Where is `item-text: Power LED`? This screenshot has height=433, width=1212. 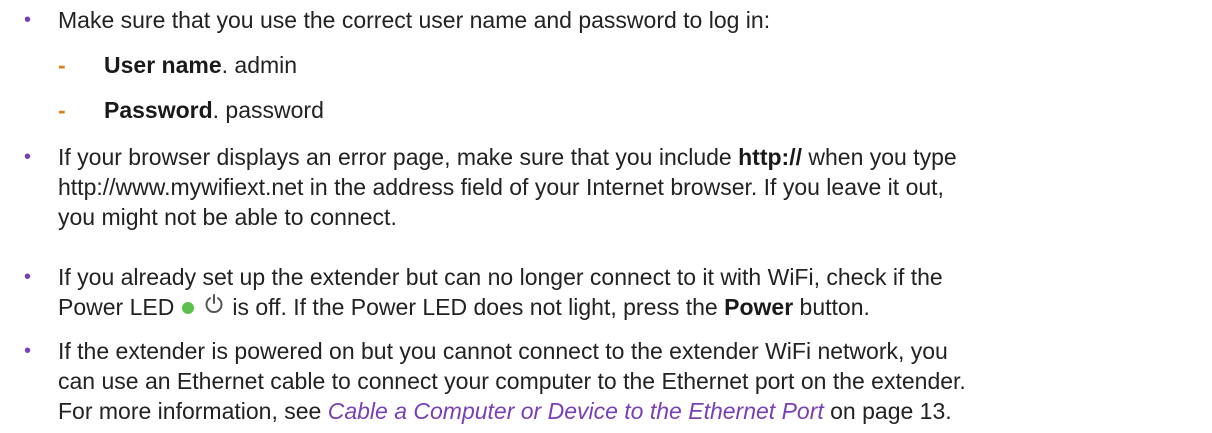 item-text: Power LED is located at coordinates (116, 307).